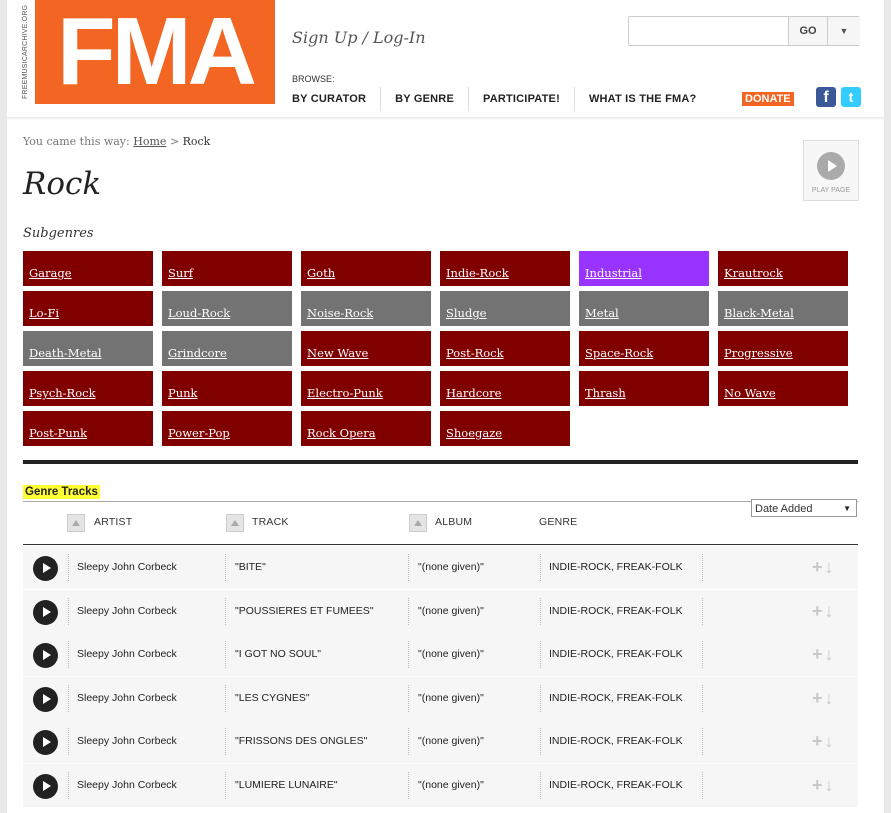  What do you see at coordinates (784, 509) in the screenshot?
I see `sort-select-value: Date Added` at bounding box center [784, 509].